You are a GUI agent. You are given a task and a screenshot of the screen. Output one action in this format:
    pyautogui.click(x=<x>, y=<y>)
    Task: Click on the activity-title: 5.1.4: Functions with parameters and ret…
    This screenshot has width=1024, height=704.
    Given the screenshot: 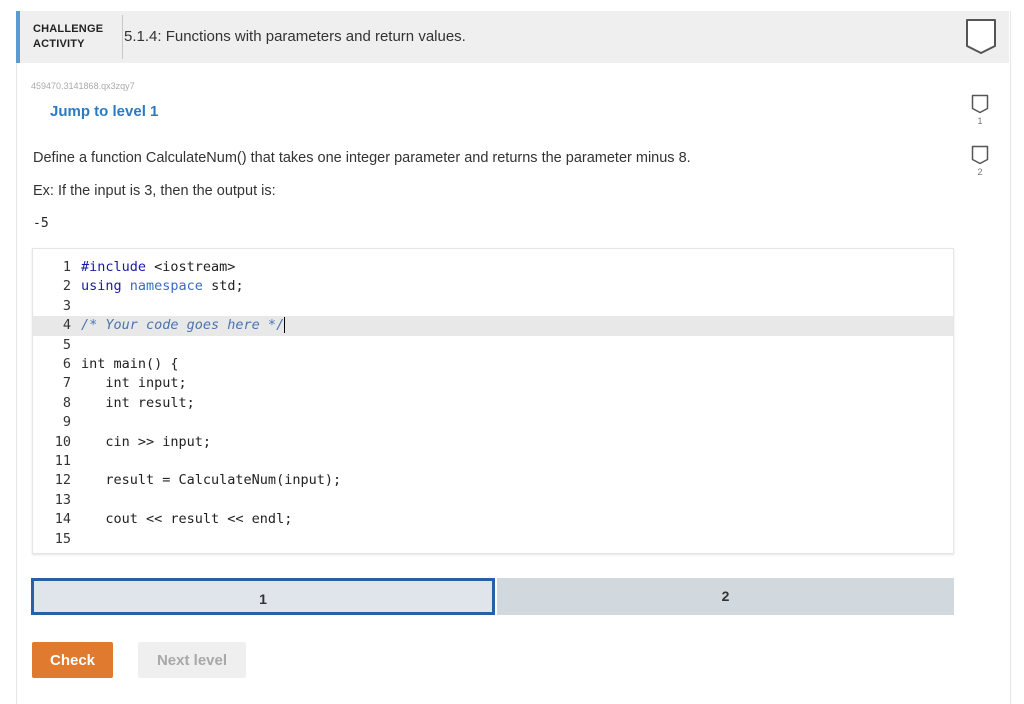 What is the action you would take?
    pyautogui.click(x=295, y=36)
    